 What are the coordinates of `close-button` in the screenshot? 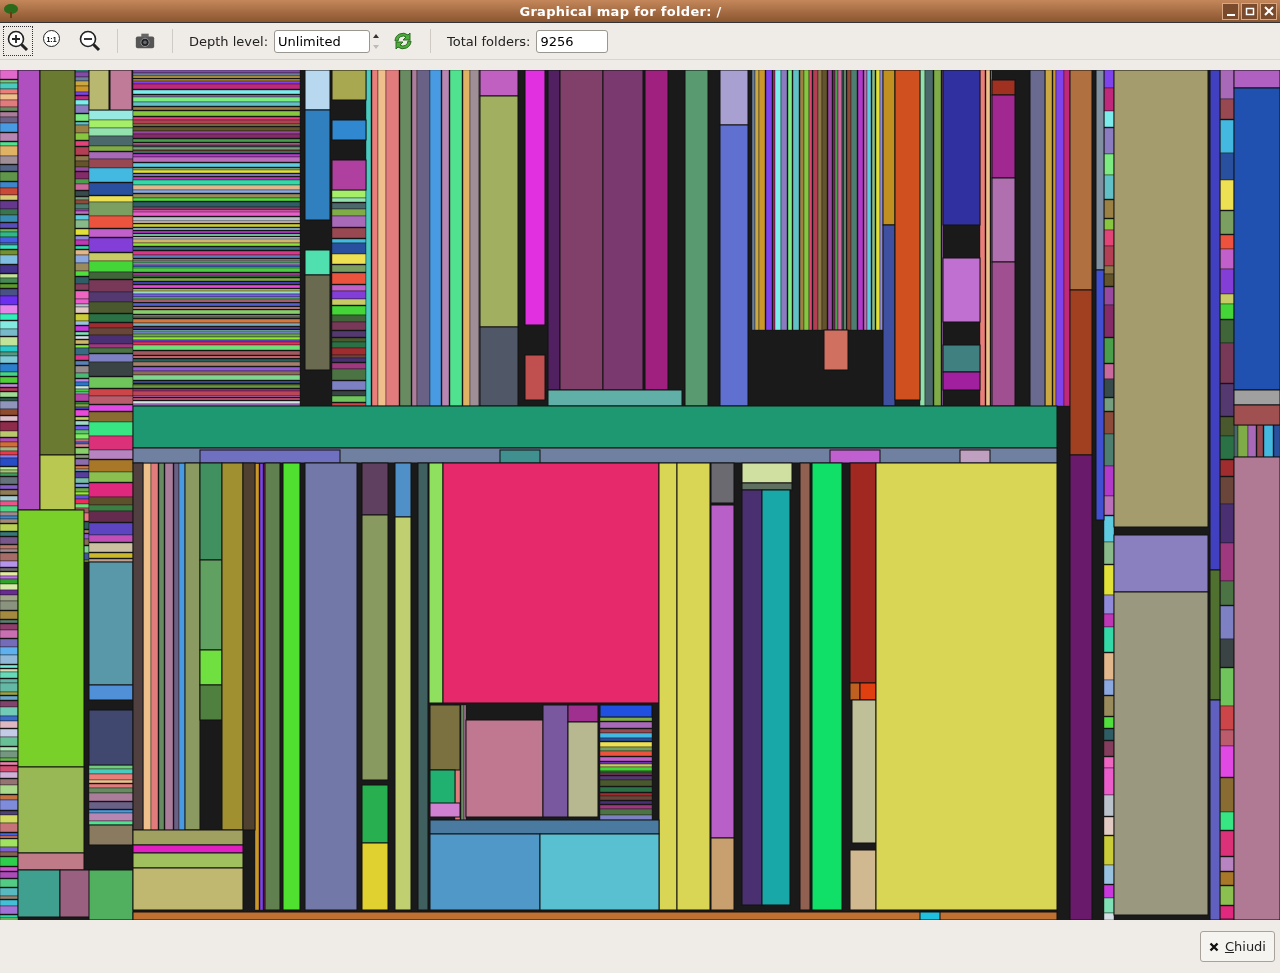 It's located at (1268, 11).